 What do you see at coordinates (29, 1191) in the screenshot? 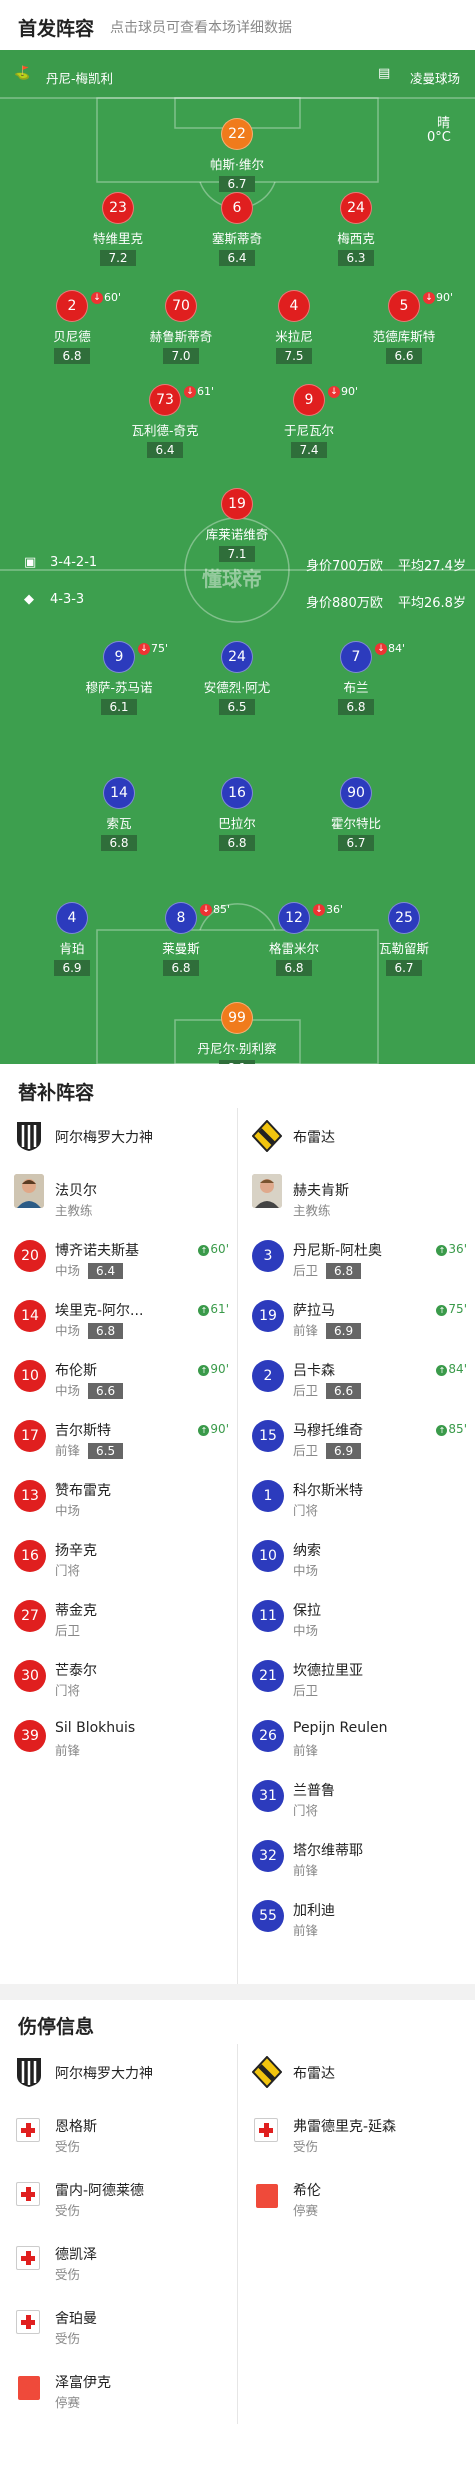
I see `coach-avatar` at bounding box center [29, 1191].